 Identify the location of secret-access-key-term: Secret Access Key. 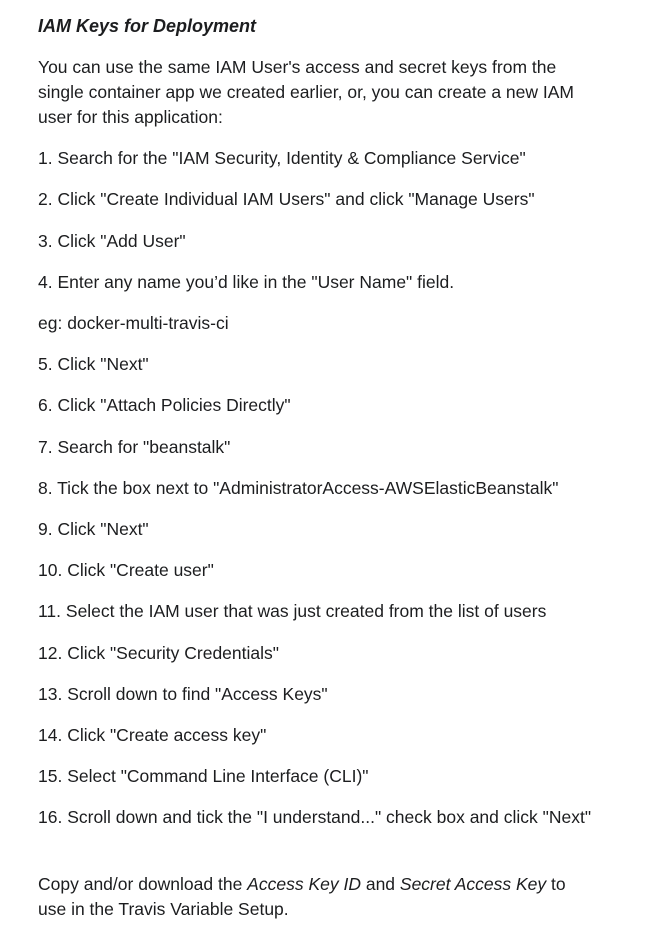
(473, 884).